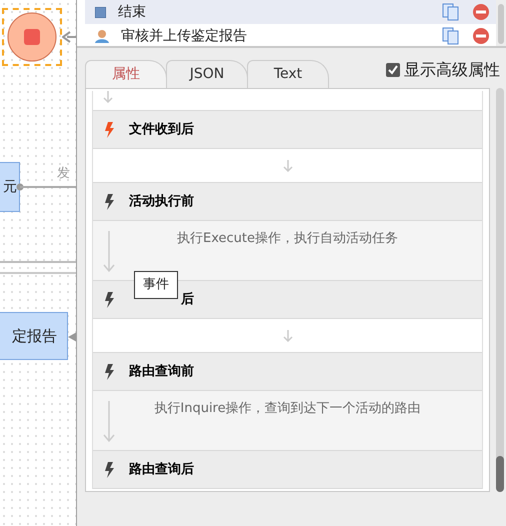 This screenshot has width=506, height=526. Describe the element at coordinates (287, 239) in the screenshot. I see `step-description: 执行Execute操作，执行自动活动任务` at that location.